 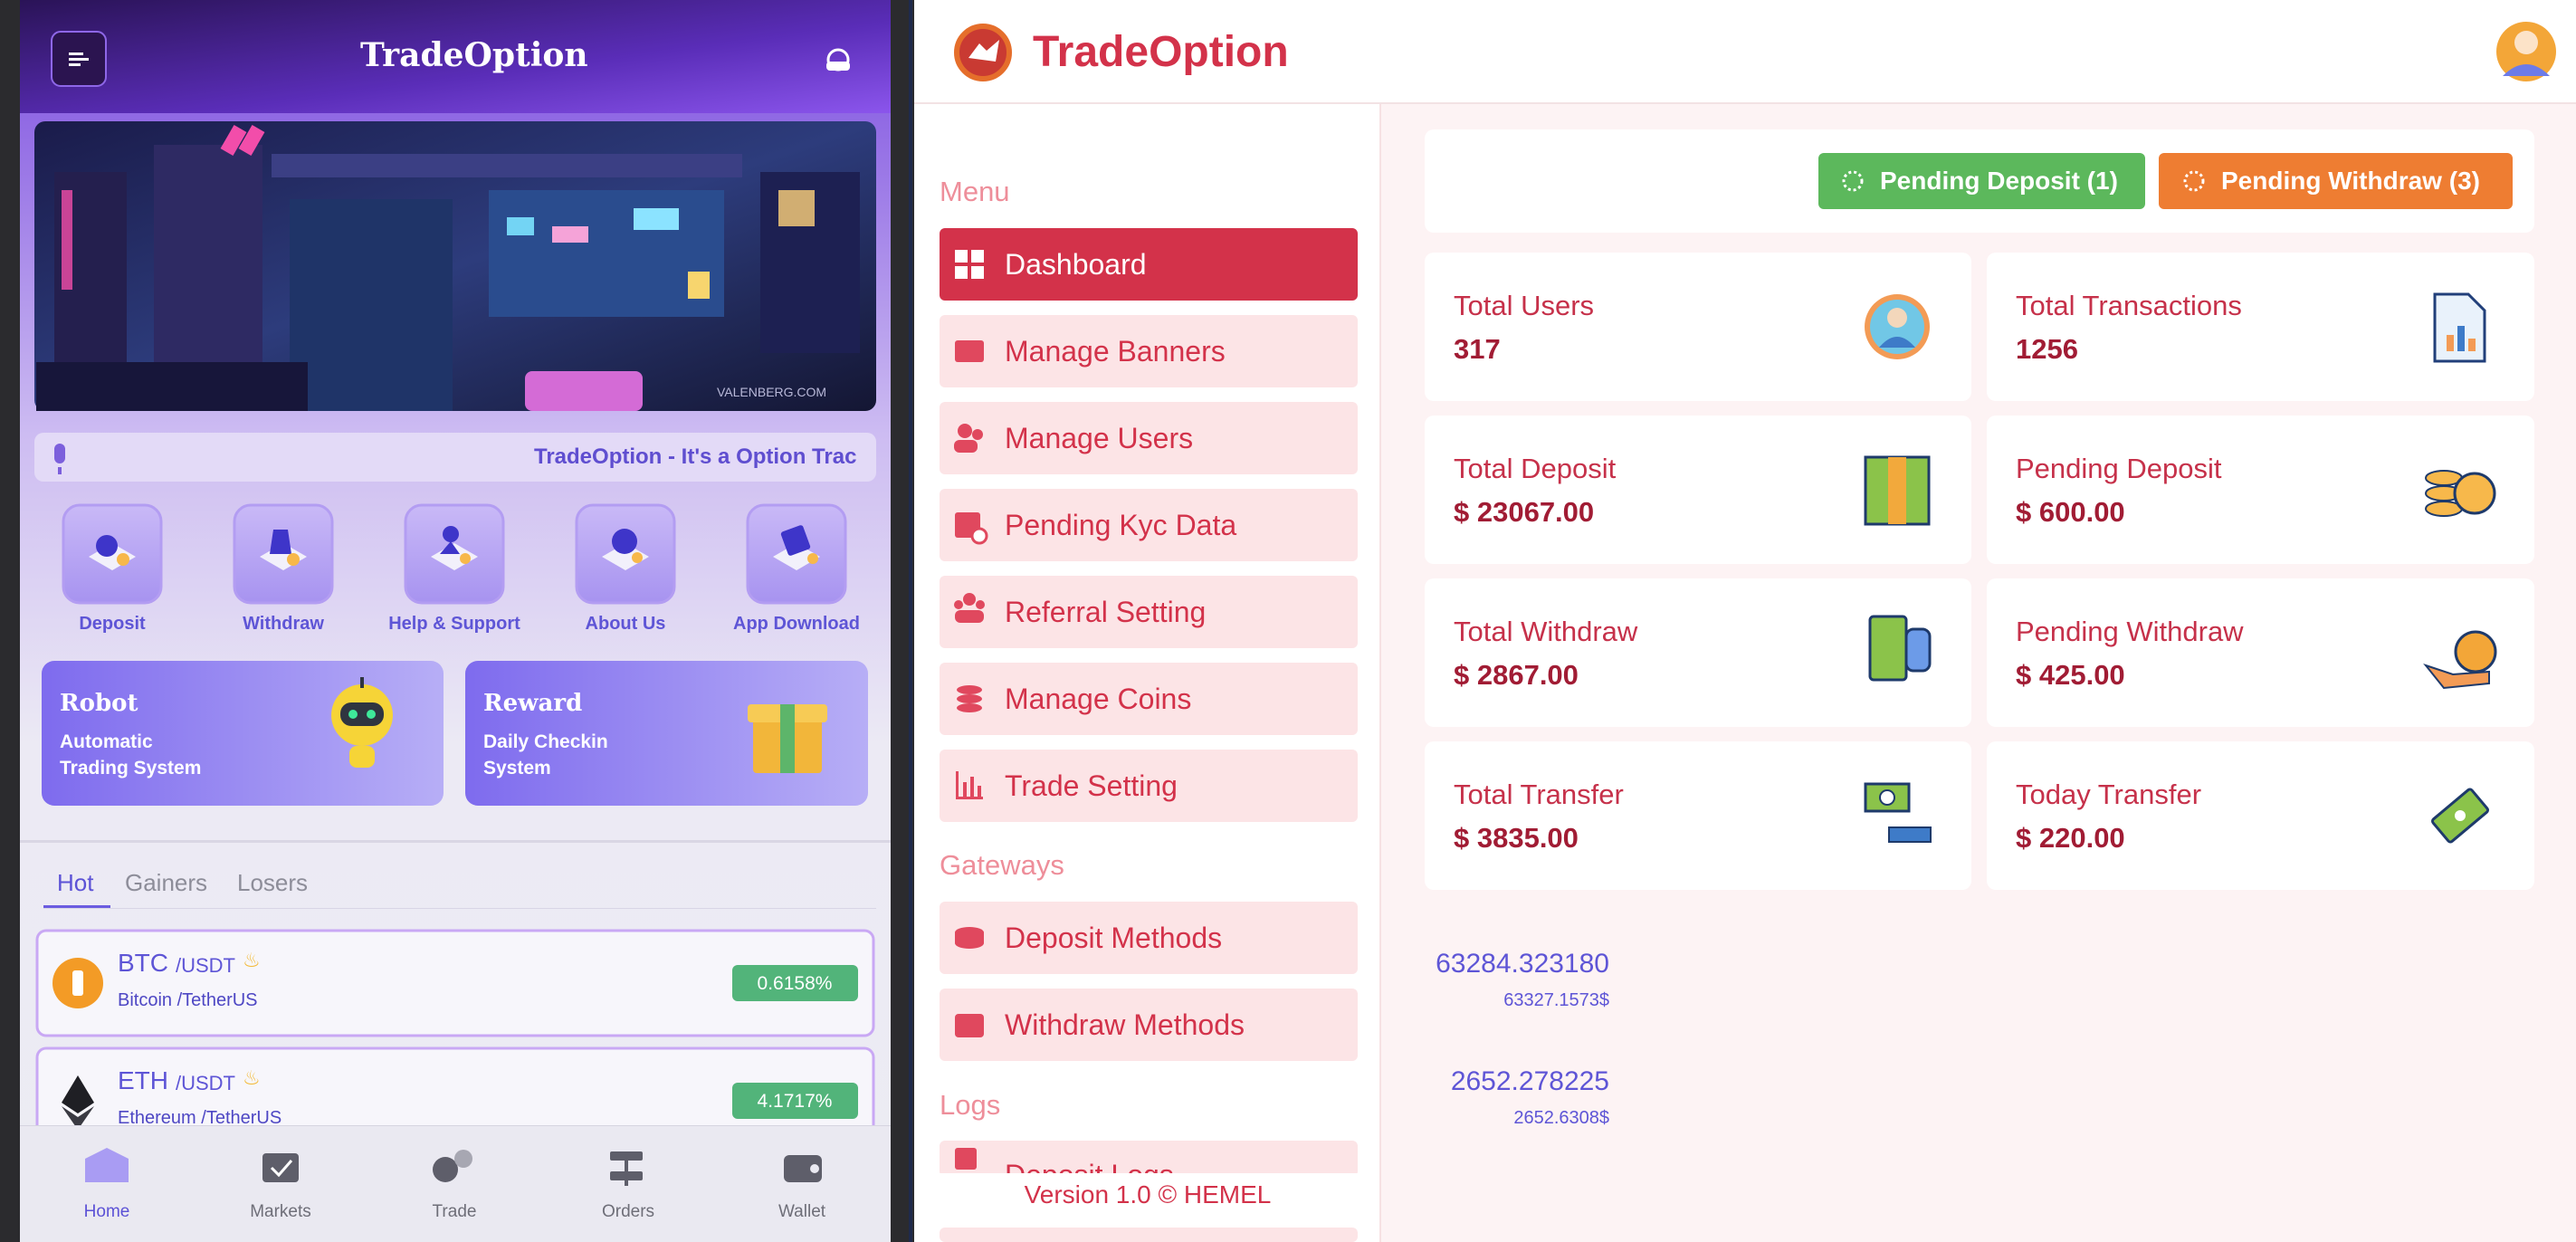 I want to click on menu-label: Manage Banners, so click(x=1115, y=351).